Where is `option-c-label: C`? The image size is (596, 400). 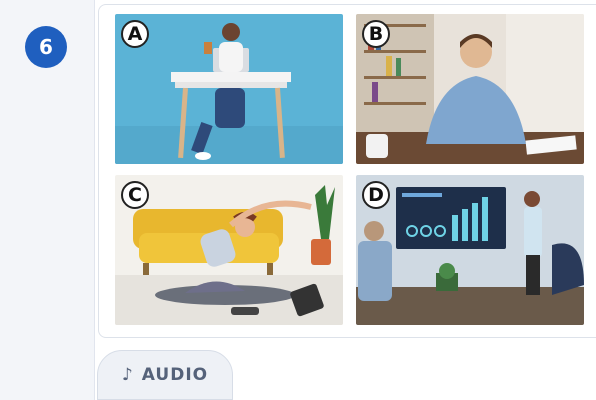 option-c-label: C is located at coordinates (135, 195).